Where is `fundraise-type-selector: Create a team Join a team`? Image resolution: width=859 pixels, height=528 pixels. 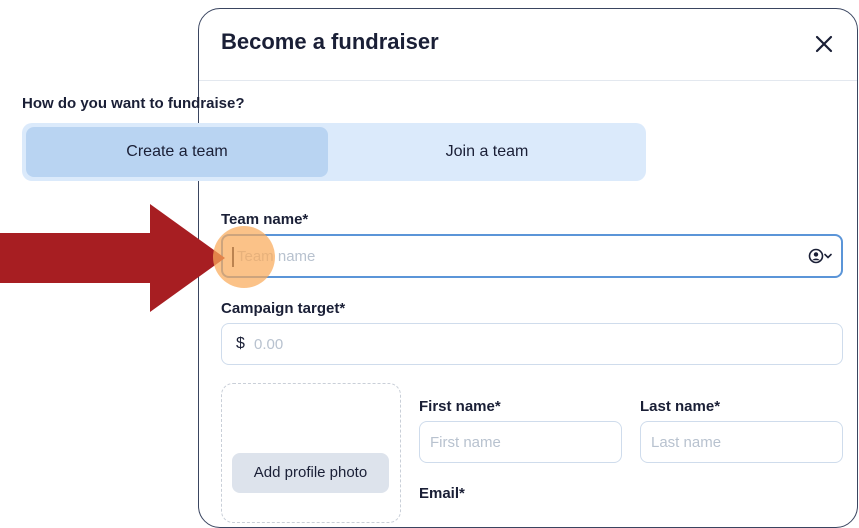 fundraise-type-selector: Create a team Join a team is located at coordinates (334, 152).